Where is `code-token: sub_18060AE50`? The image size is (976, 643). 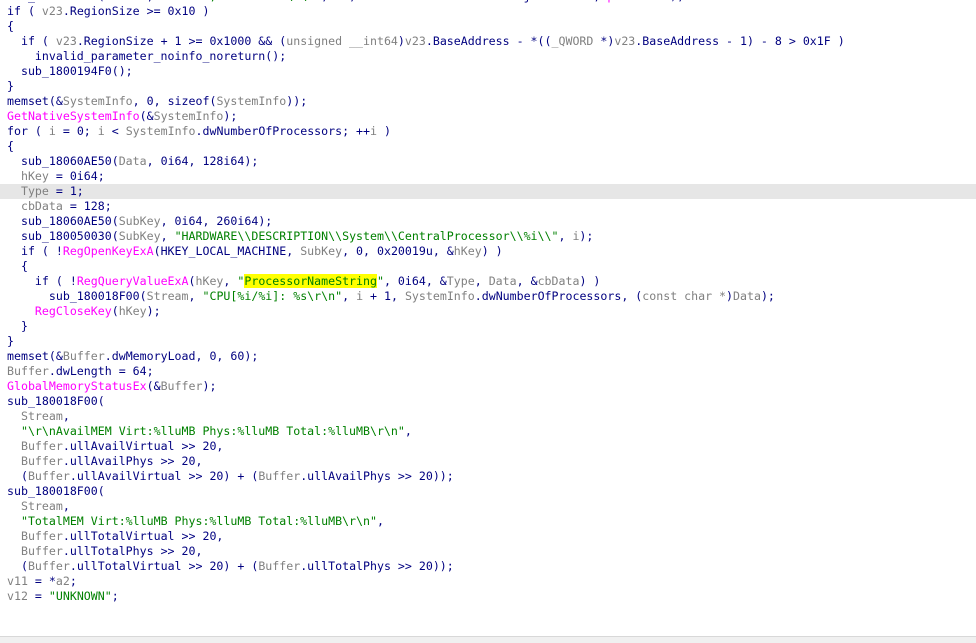
code-token: sub_18060AE50 is located at coordinates (66, 161).